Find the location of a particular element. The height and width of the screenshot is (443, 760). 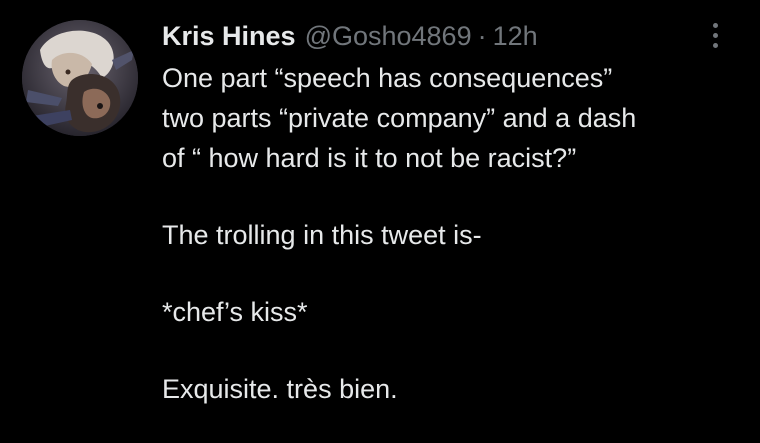

tweet-text-line: The trolling in this tweet is- is located at coordinates (322, 235).